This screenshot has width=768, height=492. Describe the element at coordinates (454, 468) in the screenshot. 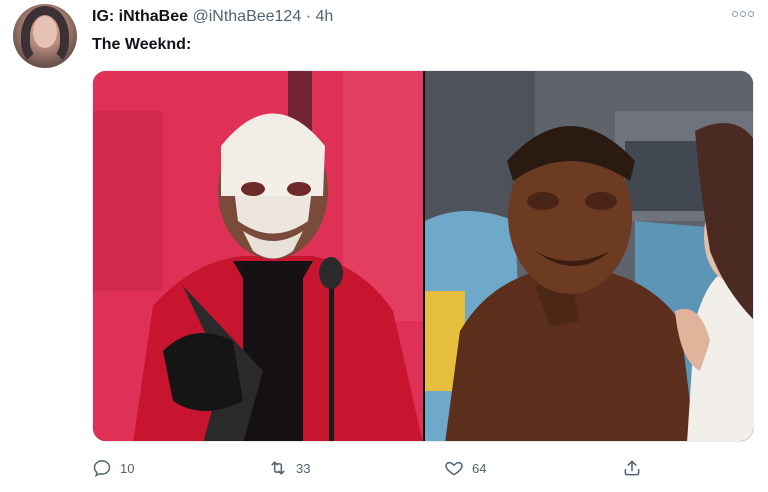

I see `heart-icon` at that location.